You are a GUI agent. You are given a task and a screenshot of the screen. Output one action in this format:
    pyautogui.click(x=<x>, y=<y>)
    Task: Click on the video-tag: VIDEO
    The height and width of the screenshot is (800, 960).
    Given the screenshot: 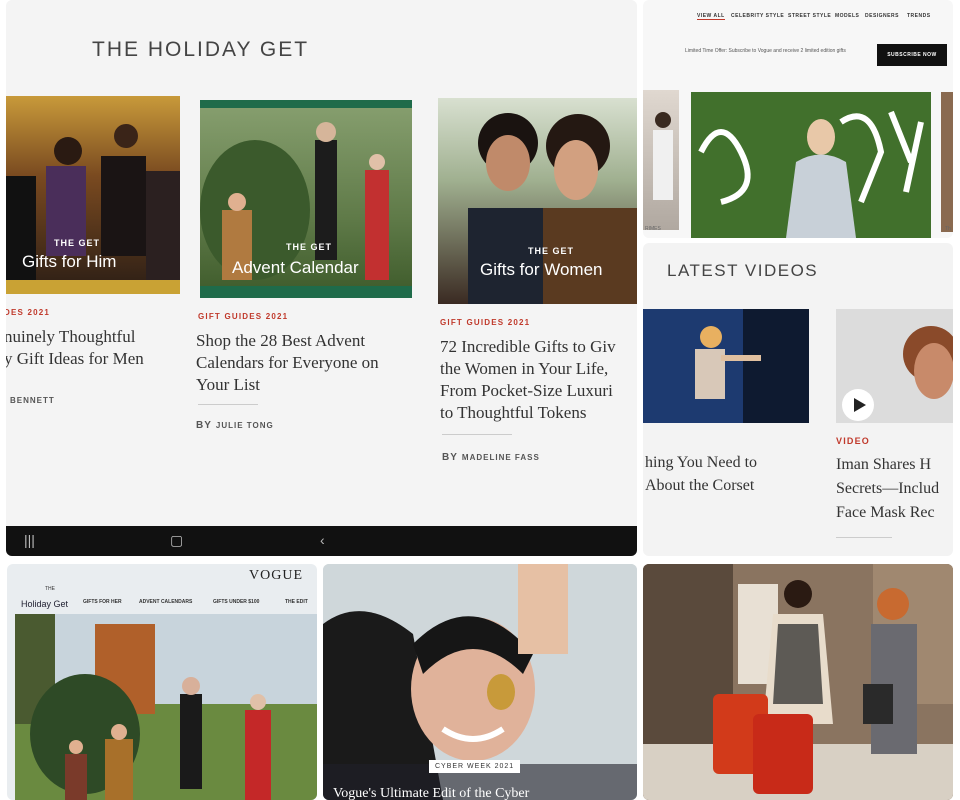 What is the action you would take?
    pyautogui.click(x=853, y=441)
    